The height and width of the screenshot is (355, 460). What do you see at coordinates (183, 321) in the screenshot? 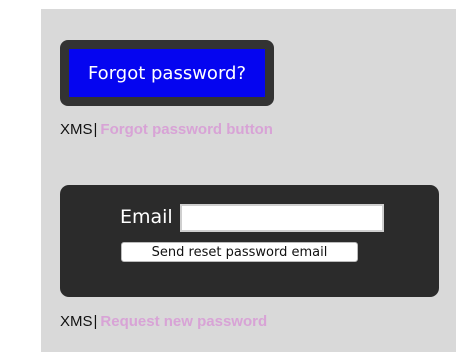
I see `request-new-password-link: Request new password` at bounding box center [183, 321].